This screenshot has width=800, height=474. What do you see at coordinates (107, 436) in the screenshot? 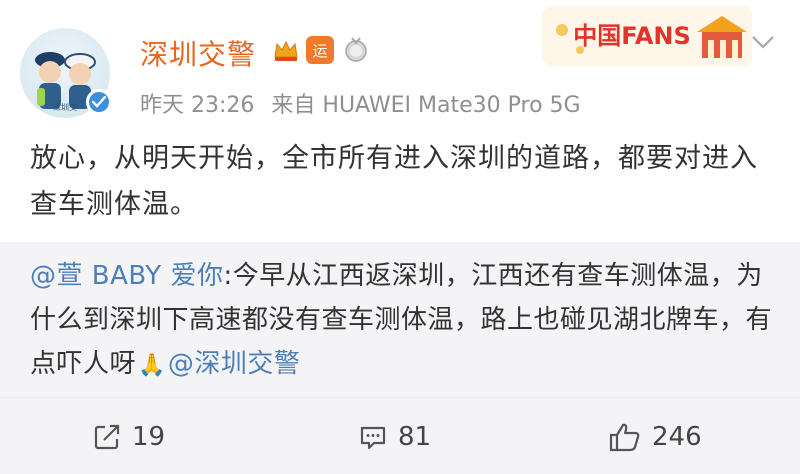
I see `repost-icon` at bounding box center [107, 436].